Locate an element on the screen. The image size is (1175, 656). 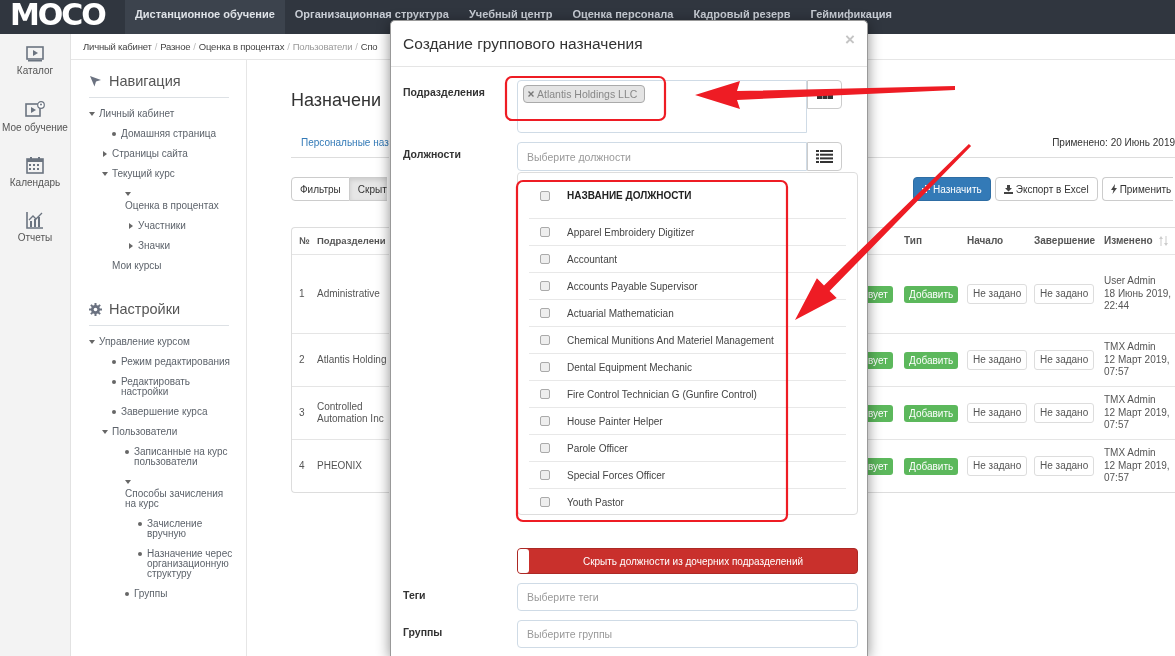
tree-link: Личный кабинет is located at coordinates (167, 114).